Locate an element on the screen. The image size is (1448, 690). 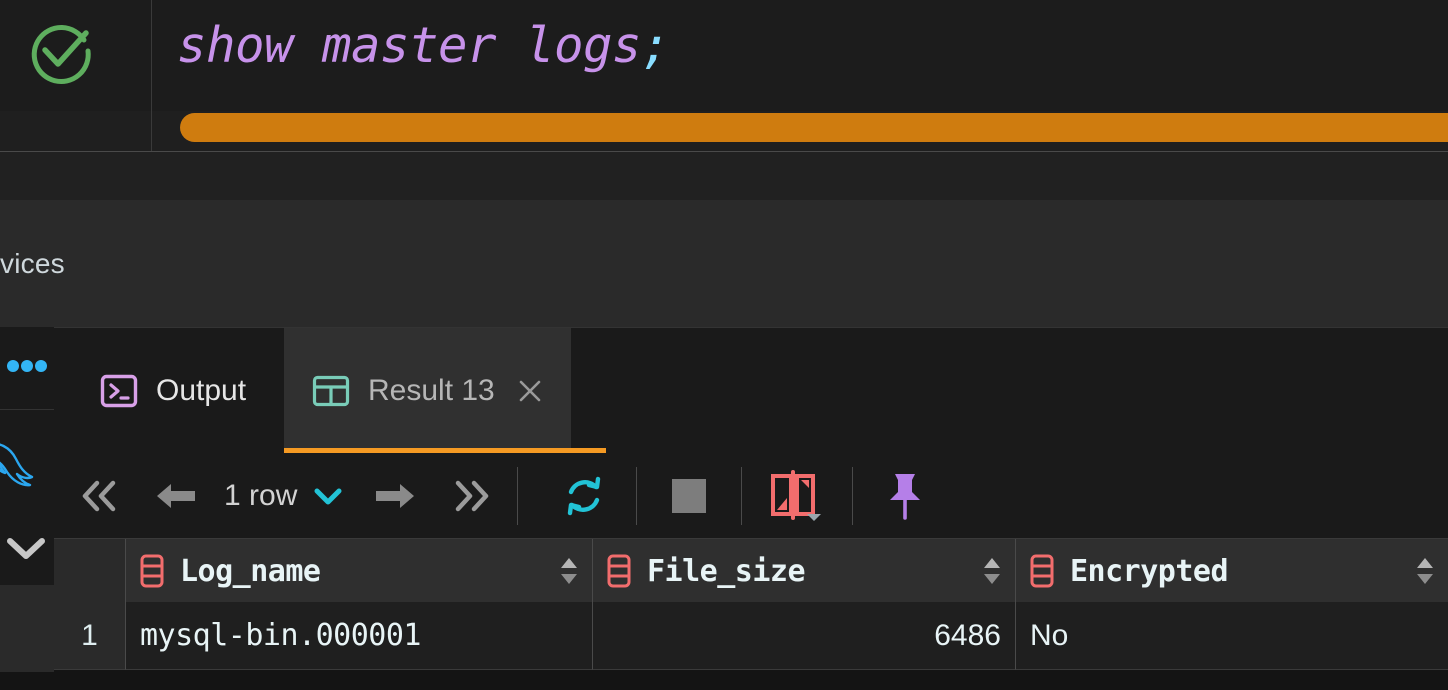
column-header-log-name: Log_name is located at coordinates (359, 571).